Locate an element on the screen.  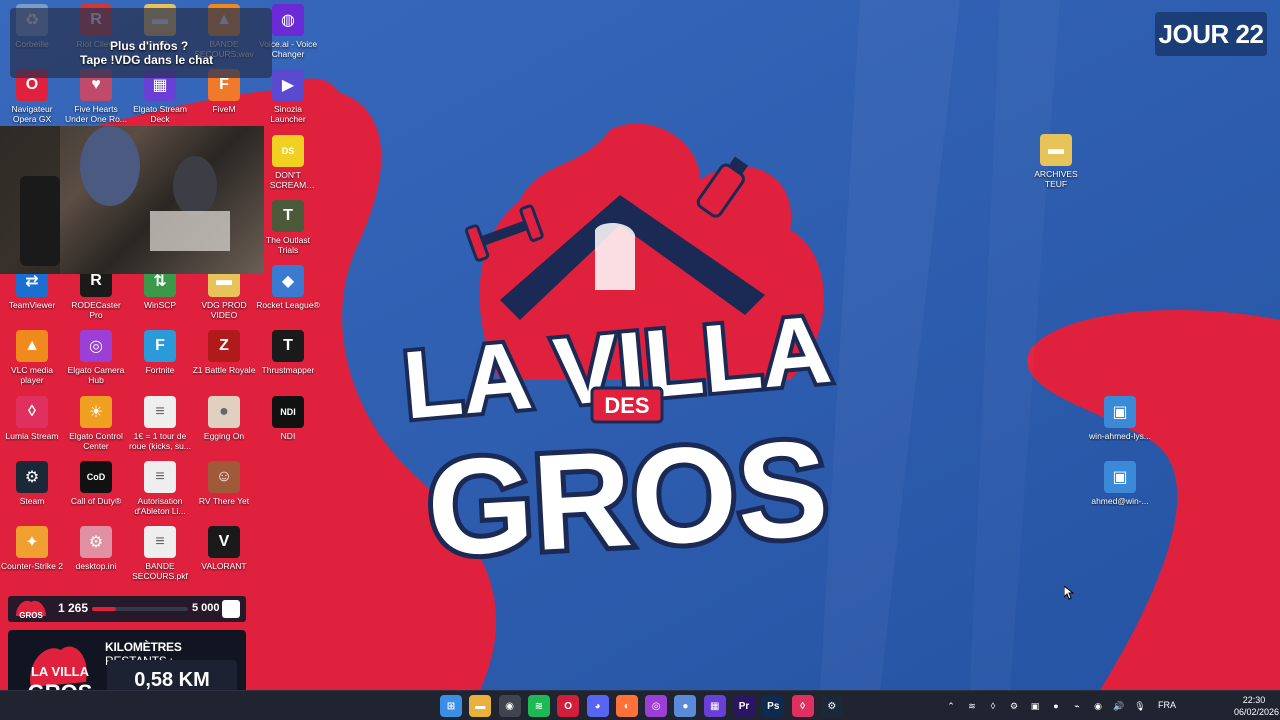
desktop-icon-label: Rocket League® is located at coordinates (288, 305).